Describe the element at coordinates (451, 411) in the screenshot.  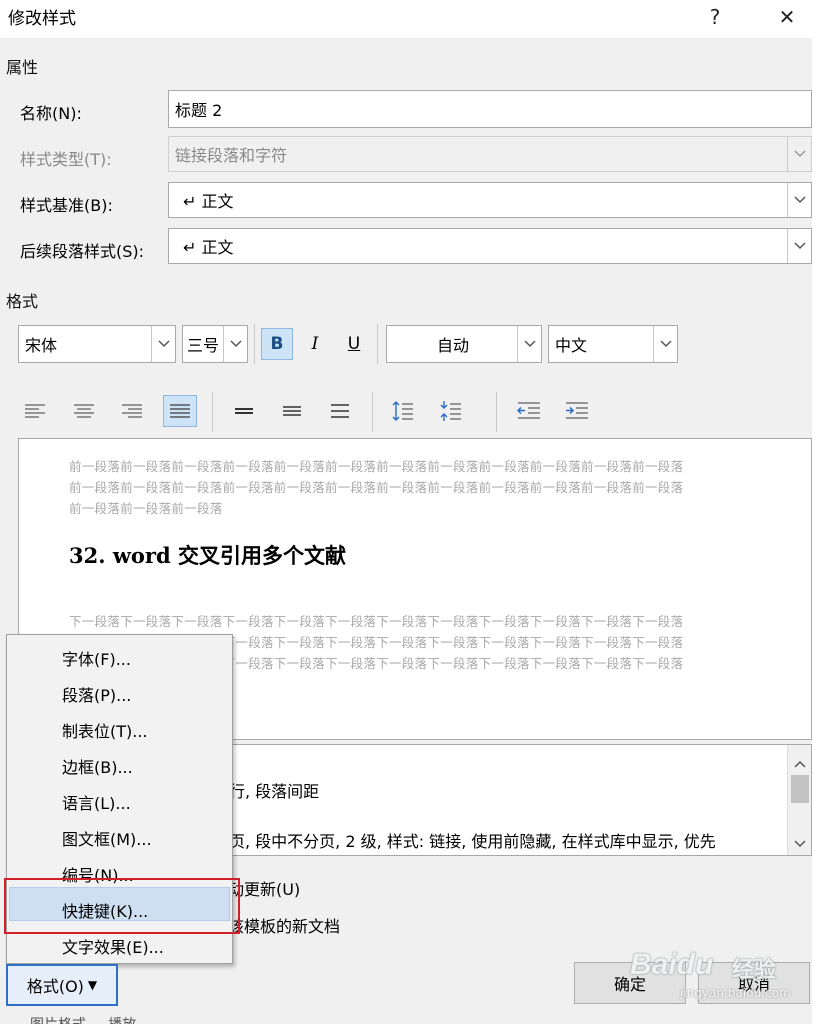
I see `decrease-spacing-icon` at that location.